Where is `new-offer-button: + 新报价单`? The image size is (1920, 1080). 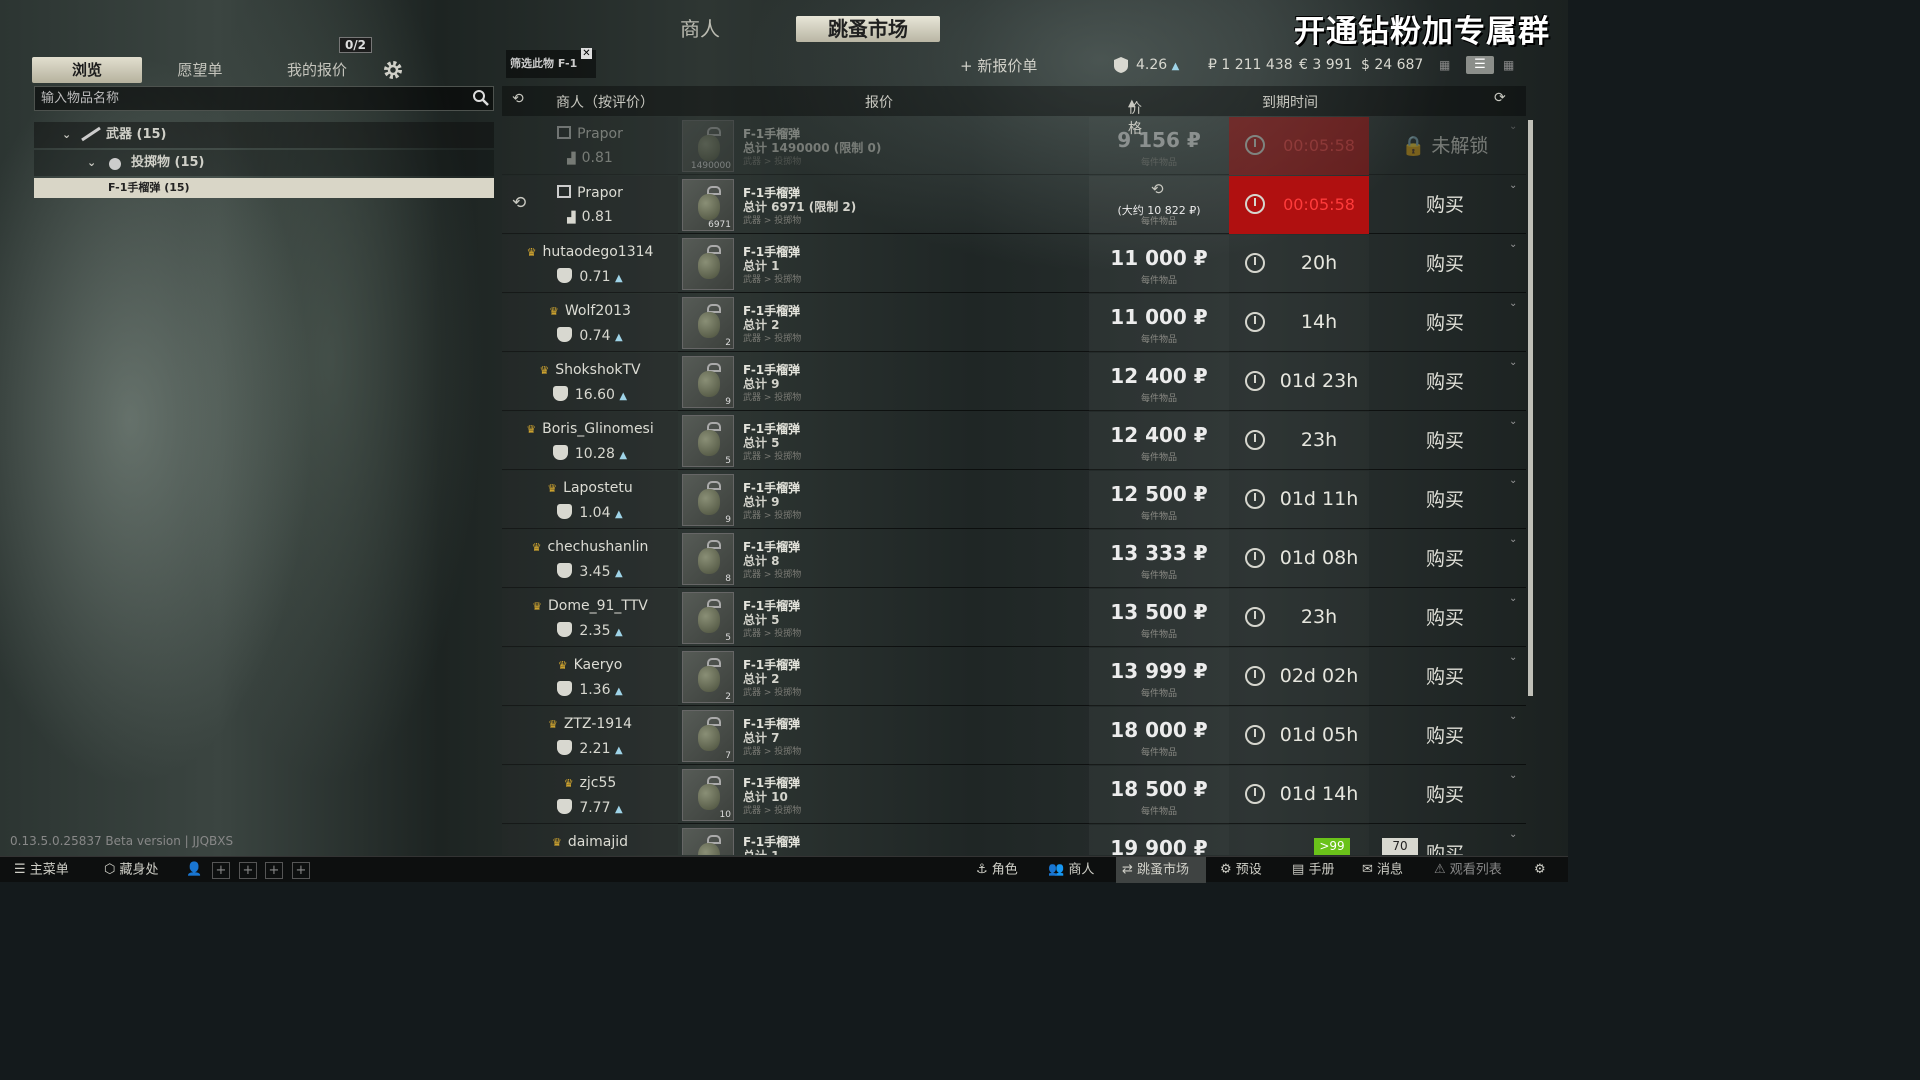 new-offer-button: + 新报价单 is located at coordinates (998, 65).